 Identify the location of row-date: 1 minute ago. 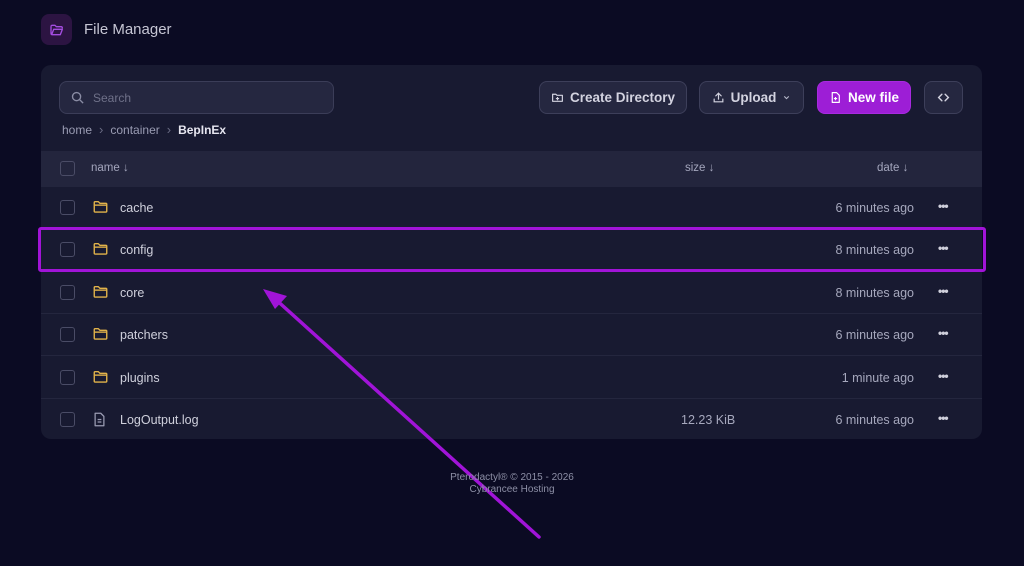
(877, 377).